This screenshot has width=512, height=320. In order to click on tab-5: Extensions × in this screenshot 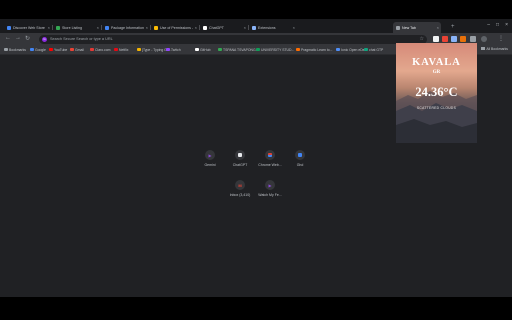, I will do `click(273, 27)`.